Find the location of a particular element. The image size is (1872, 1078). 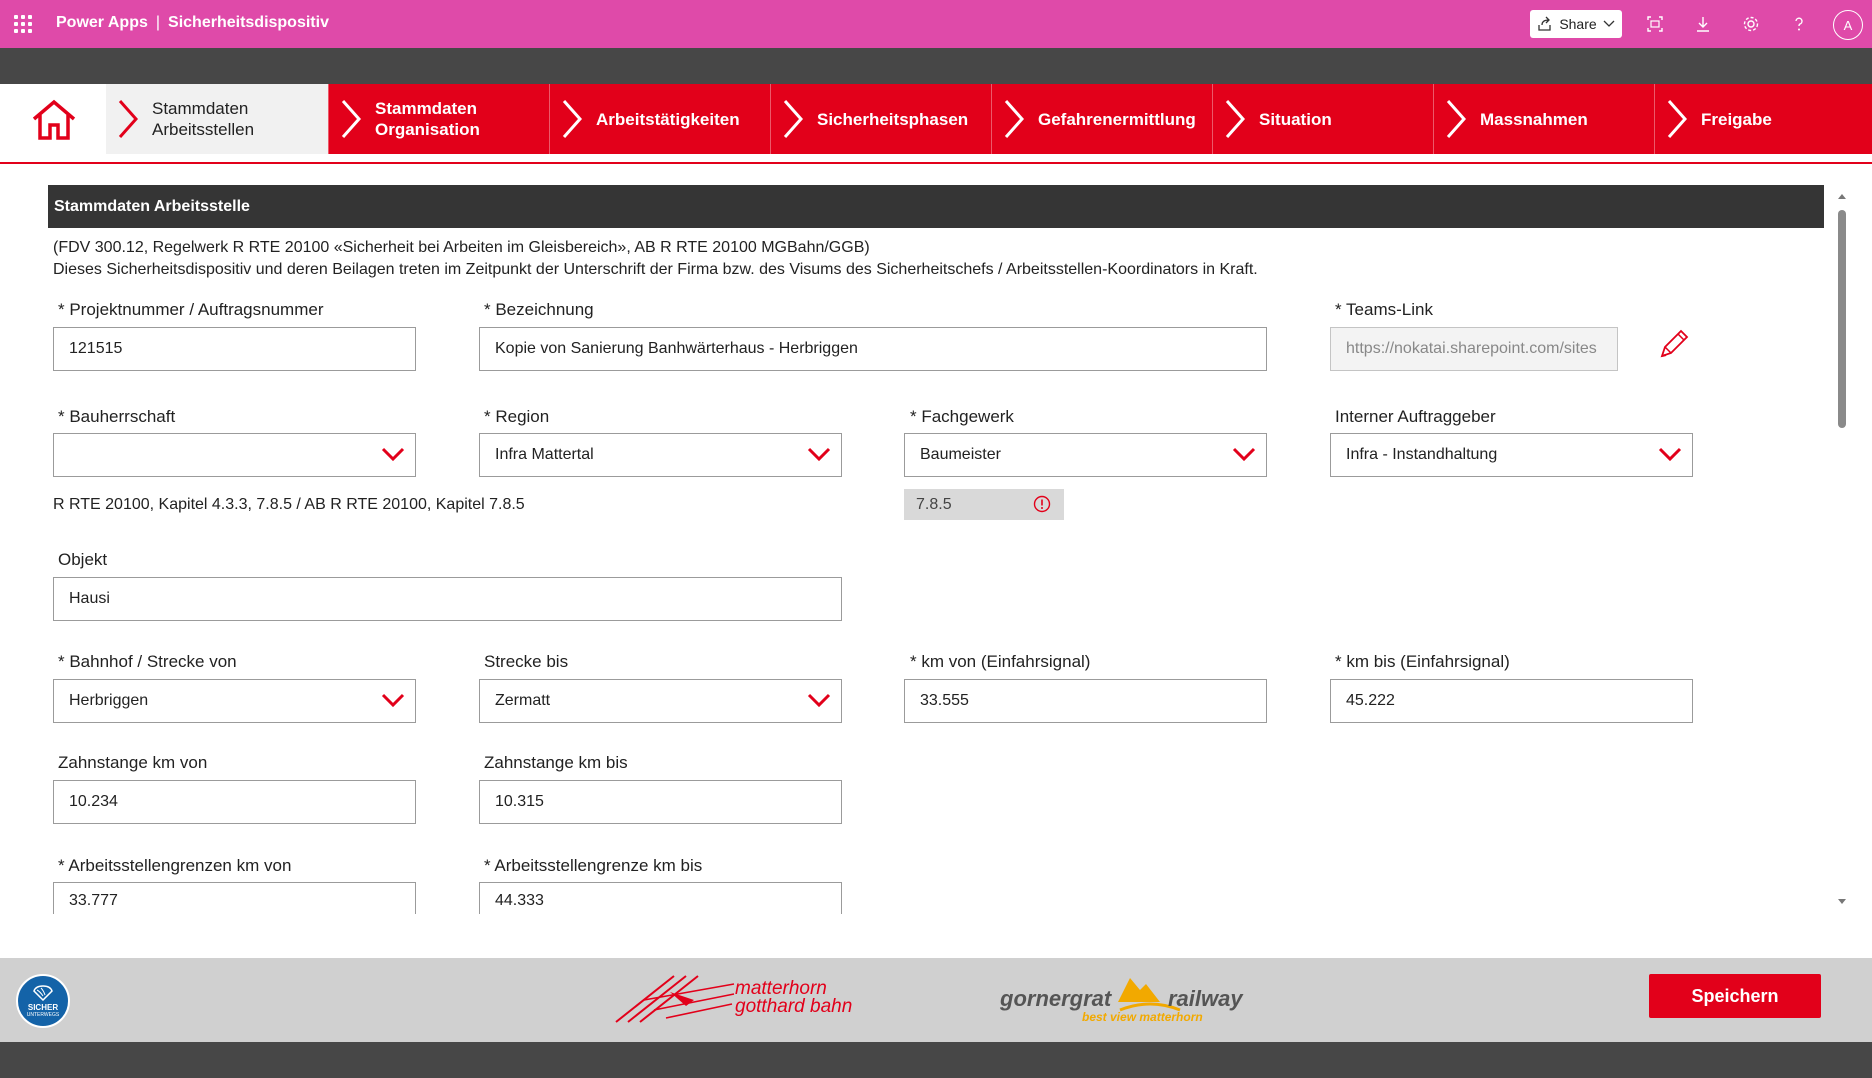

chapter-value: 7.8.5 is located at coordinates (934, 504).